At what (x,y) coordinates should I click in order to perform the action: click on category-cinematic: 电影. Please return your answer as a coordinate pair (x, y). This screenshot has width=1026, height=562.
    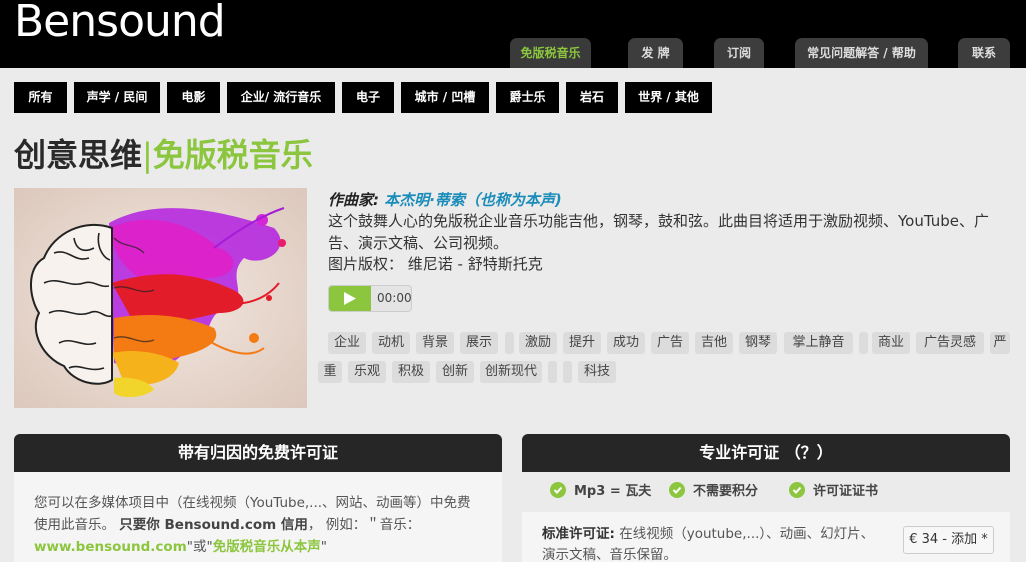
    Looking at the image, I should click on (193, 97).